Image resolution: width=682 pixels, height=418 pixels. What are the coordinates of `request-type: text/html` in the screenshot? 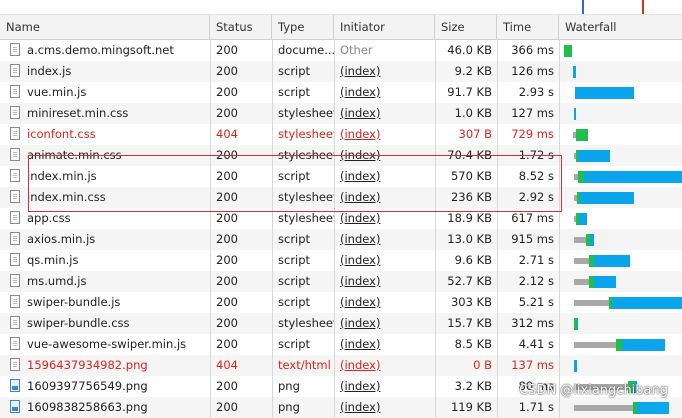 It's located at (303, 365).